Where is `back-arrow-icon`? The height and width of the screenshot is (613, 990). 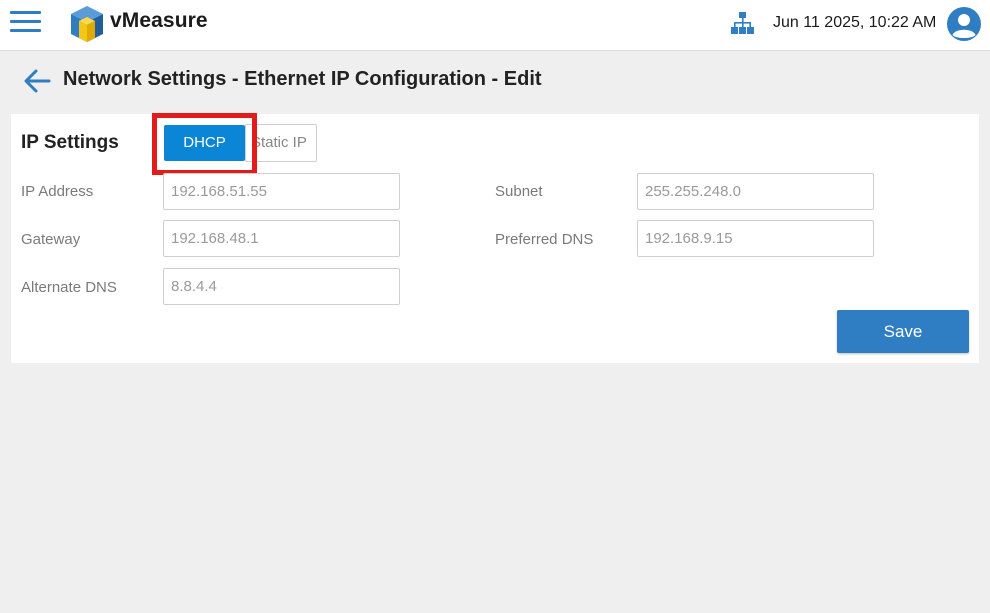 back-arrow-icon is located at coordinates (37, 81).